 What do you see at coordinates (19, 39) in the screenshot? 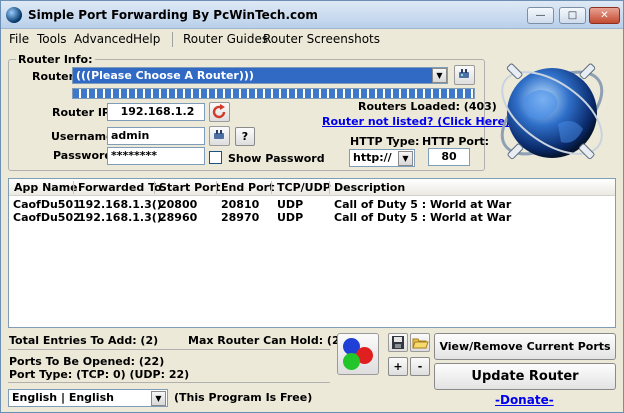
I see `menu-file: File` at bounding box center [19, 39].